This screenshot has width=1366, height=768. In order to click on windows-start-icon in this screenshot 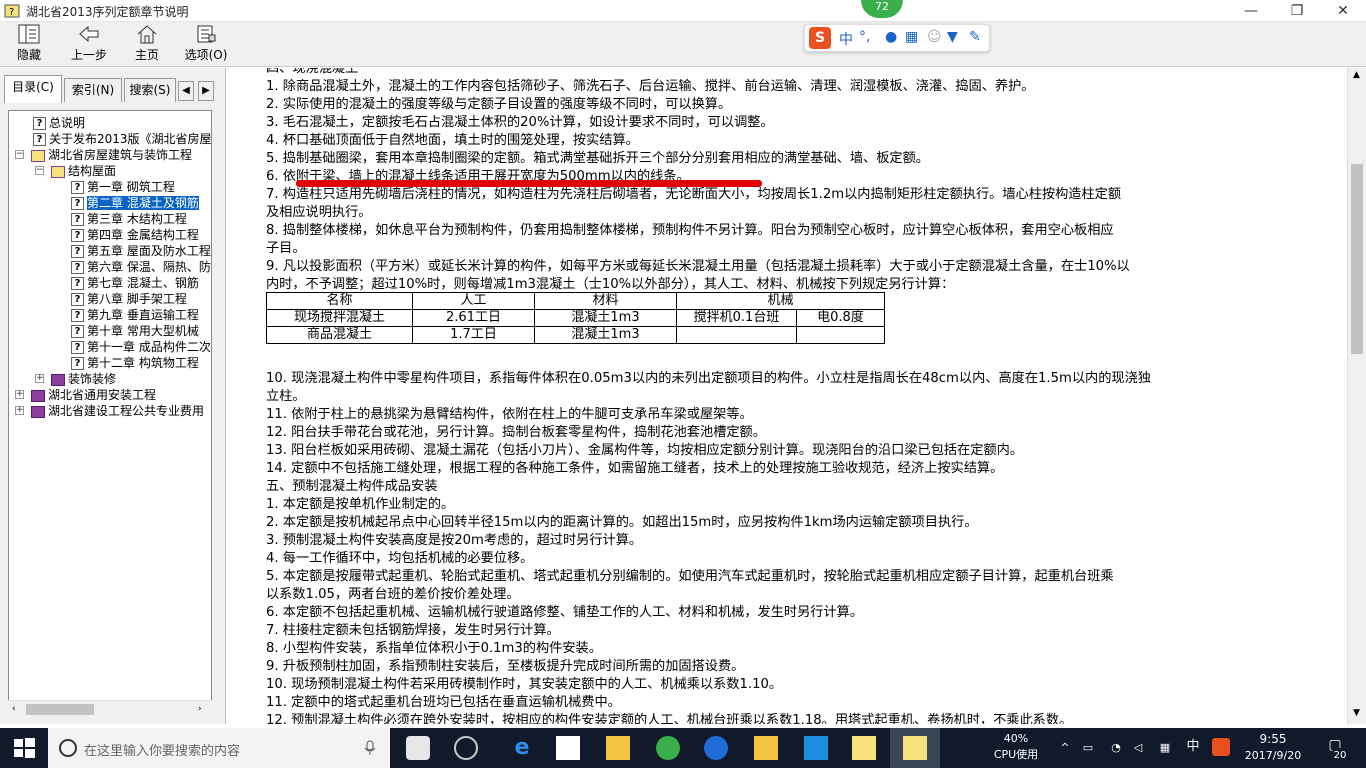, I will do `click(24, 748)`.